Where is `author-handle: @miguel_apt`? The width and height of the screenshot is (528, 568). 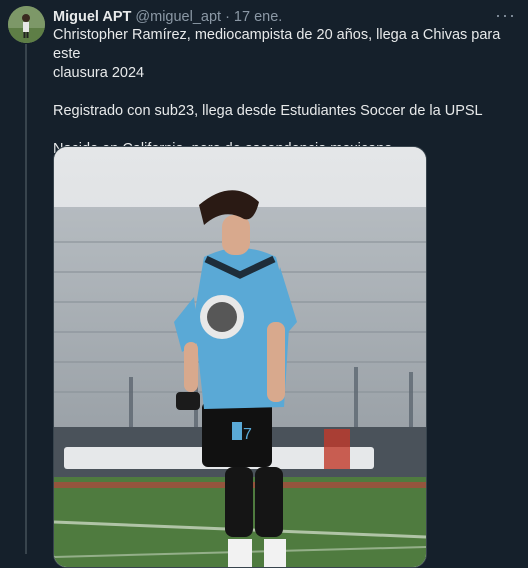 author-handle: @miguel_apt is located at coordinates (178, 17).